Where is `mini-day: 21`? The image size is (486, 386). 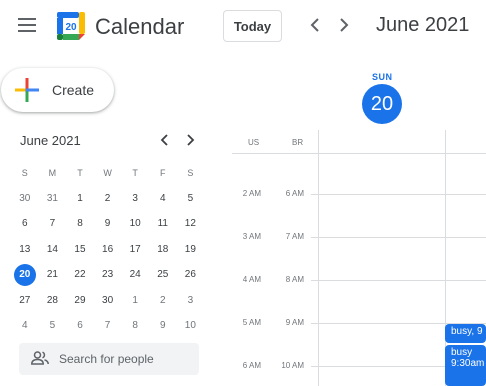
mini-day: 21 is located at coordinates (53, 275).